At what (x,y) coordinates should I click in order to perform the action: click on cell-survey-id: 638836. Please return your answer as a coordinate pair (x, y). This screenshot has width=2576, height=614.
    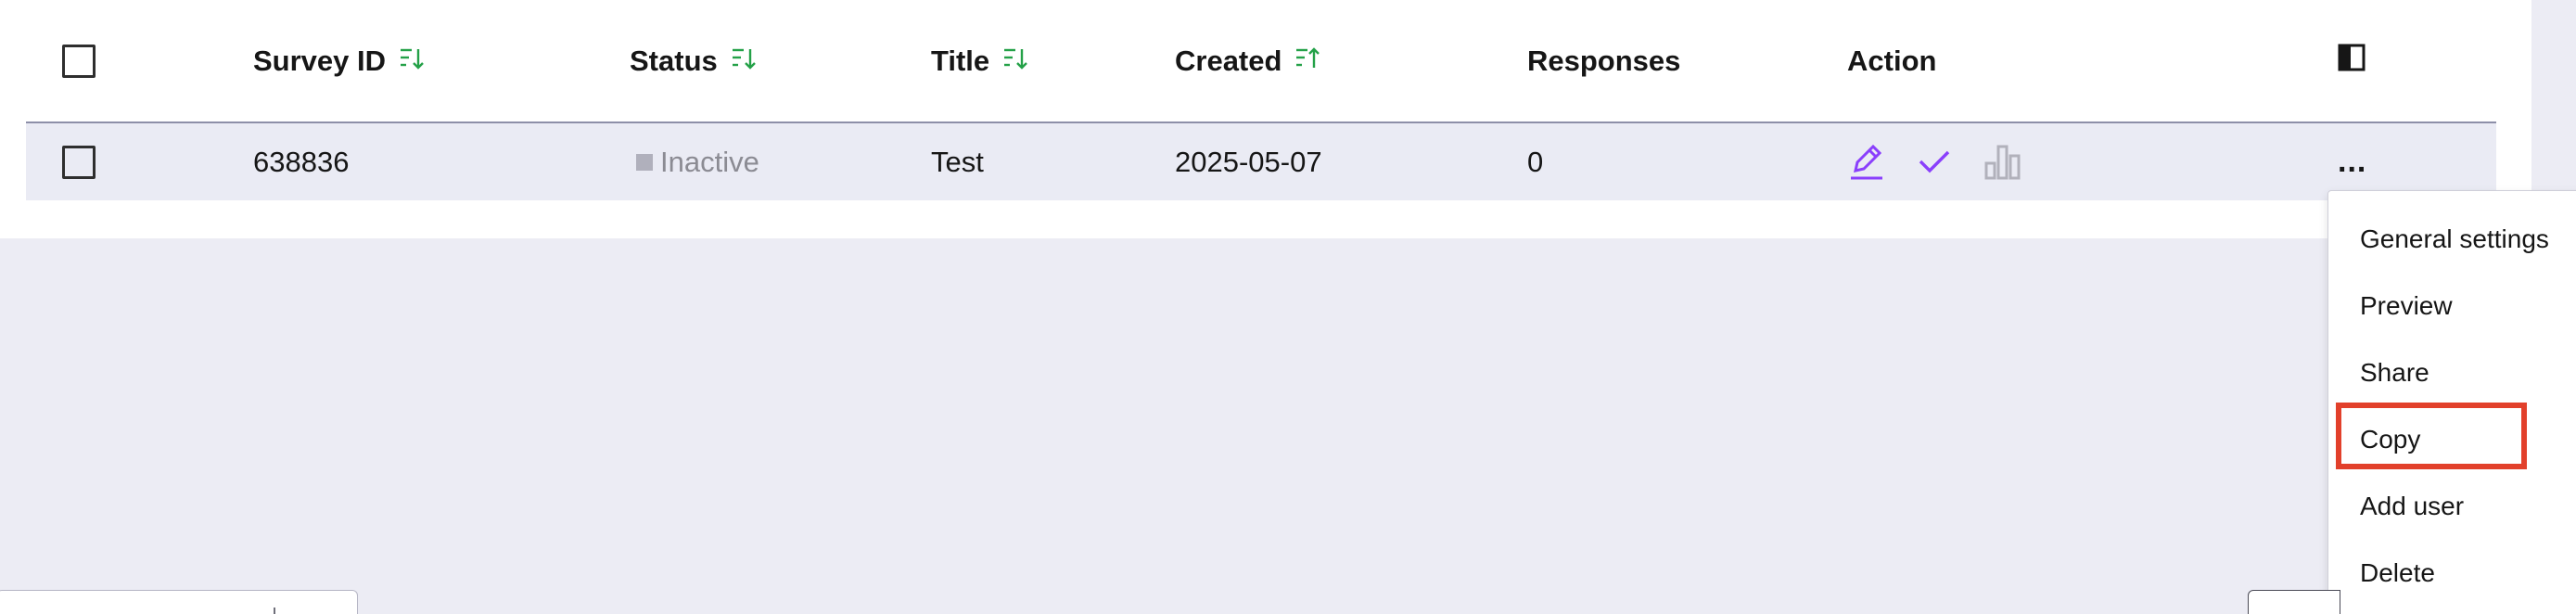
    Looking at the image, I should click on (301, 161).